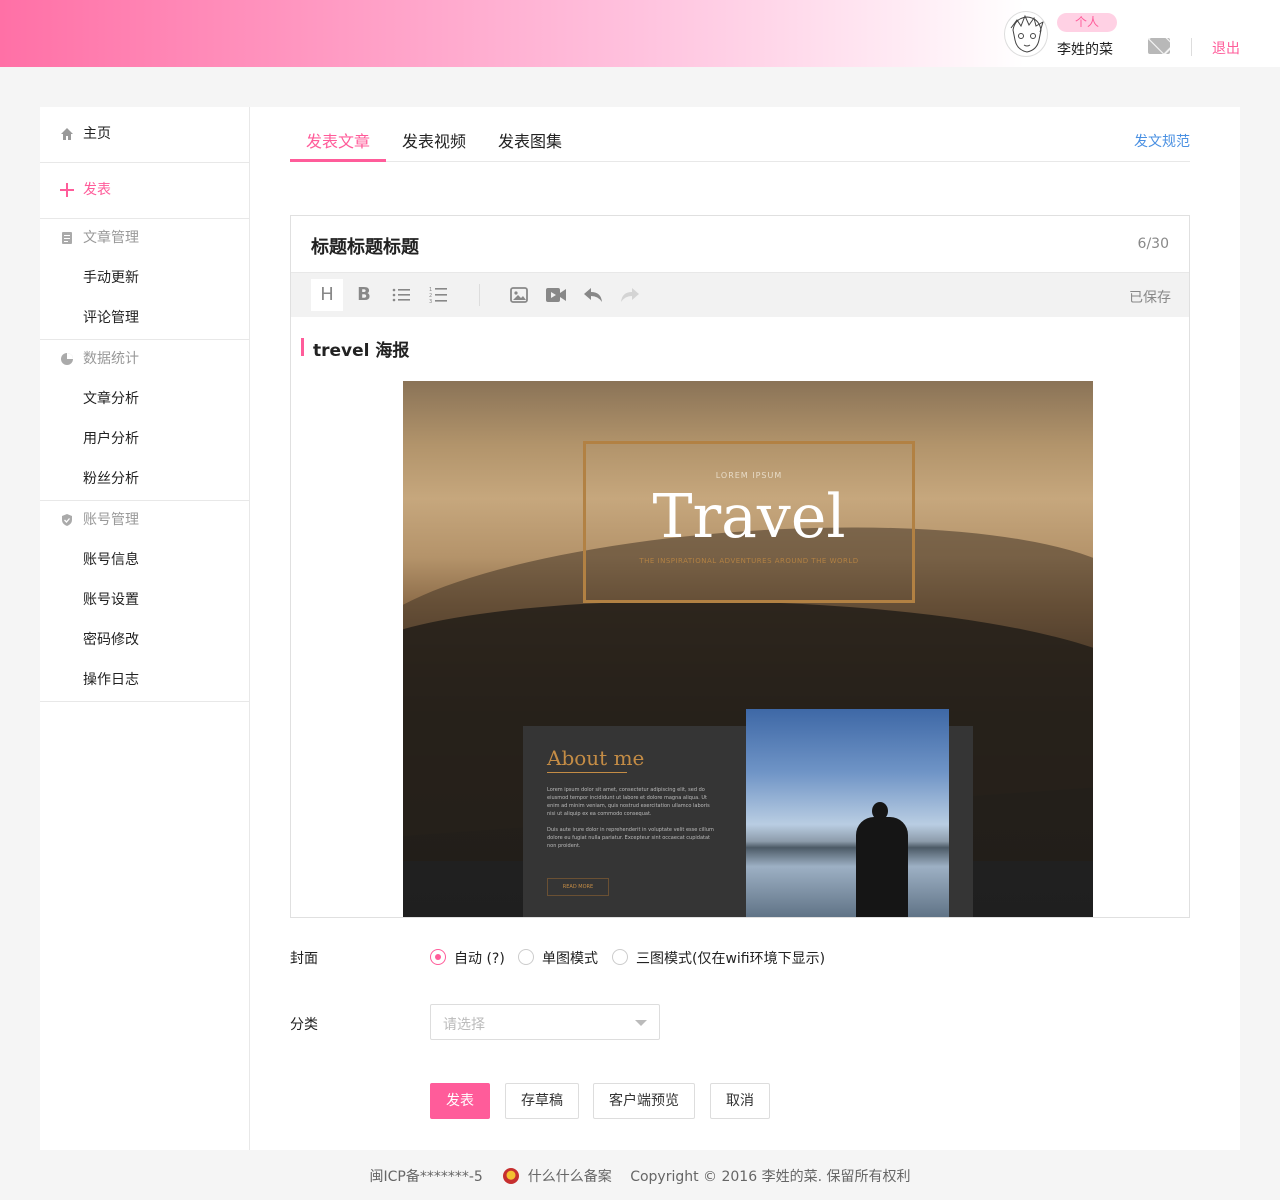  I want to click on image-icon, so click(519, 295).